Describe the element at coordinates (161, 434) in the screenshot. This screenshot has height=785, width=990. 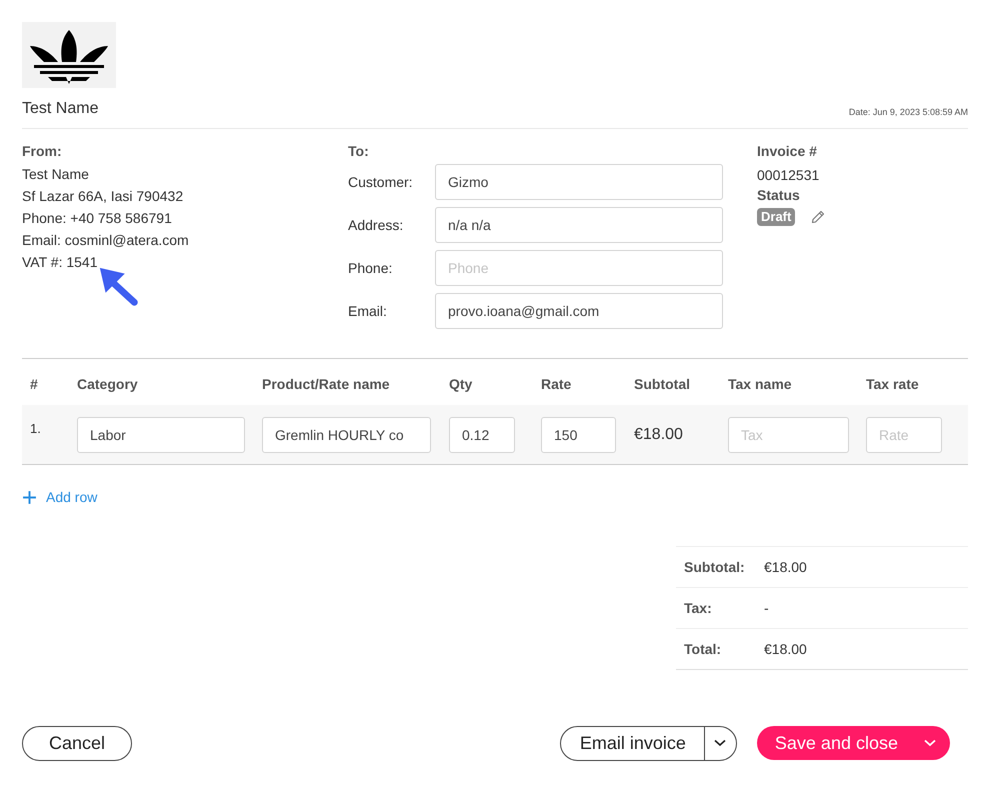
I see `category-field: Labor` at that location.